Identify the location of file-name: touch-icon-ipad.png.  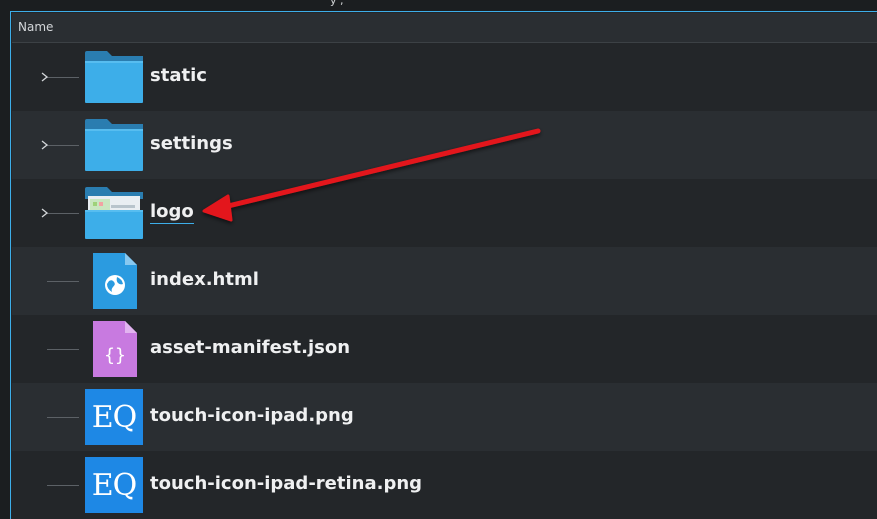
(252, 415).